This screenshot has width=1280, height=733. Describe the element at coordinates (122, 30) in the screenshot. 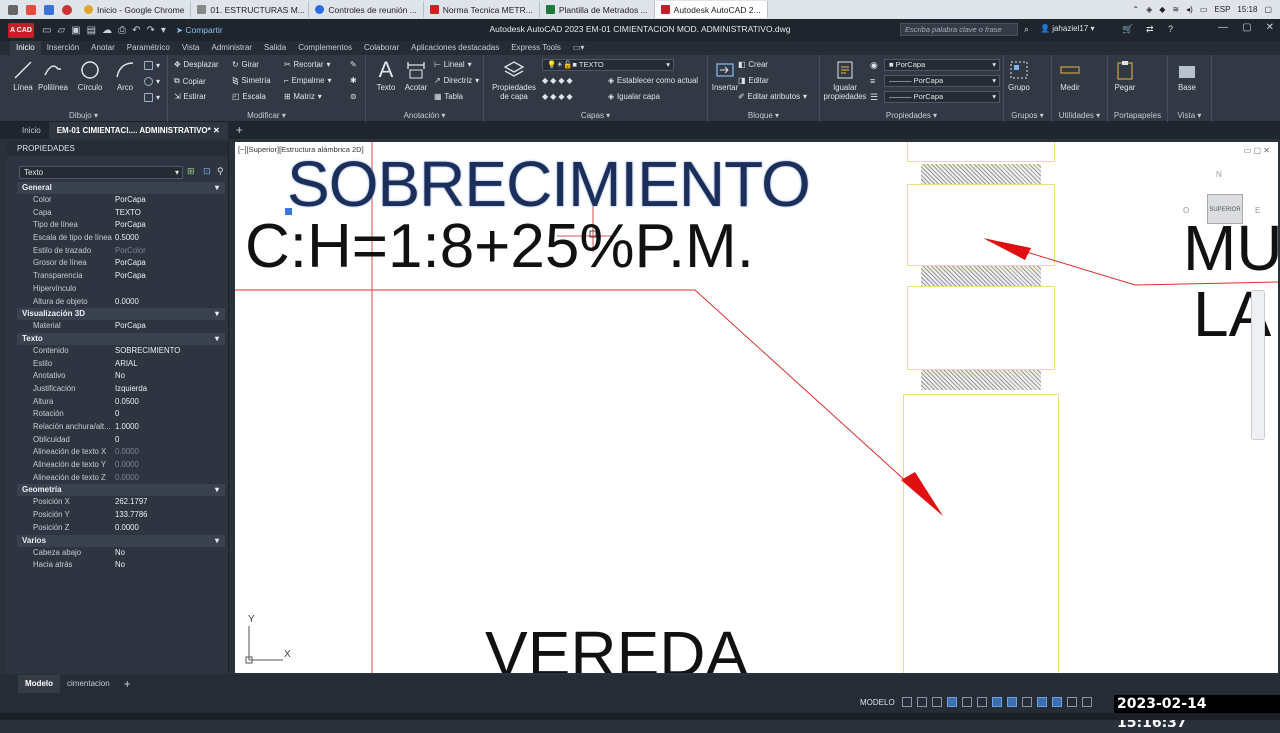

I see `print-icon: ⎙` at that location.